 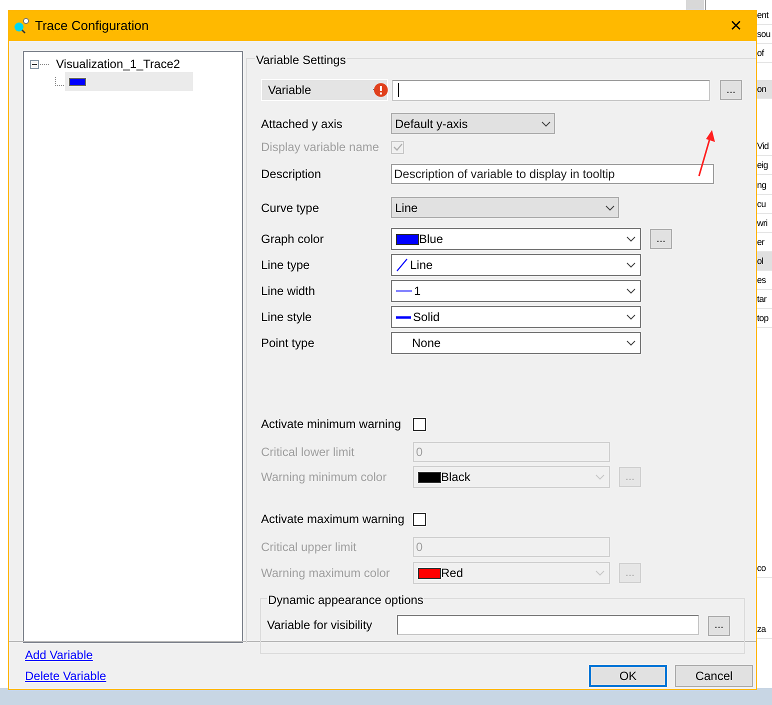 What do you see at coordinates (287, 317) in the screenshot?
I see `field-label: Line style` at bounding box center [287, 317].